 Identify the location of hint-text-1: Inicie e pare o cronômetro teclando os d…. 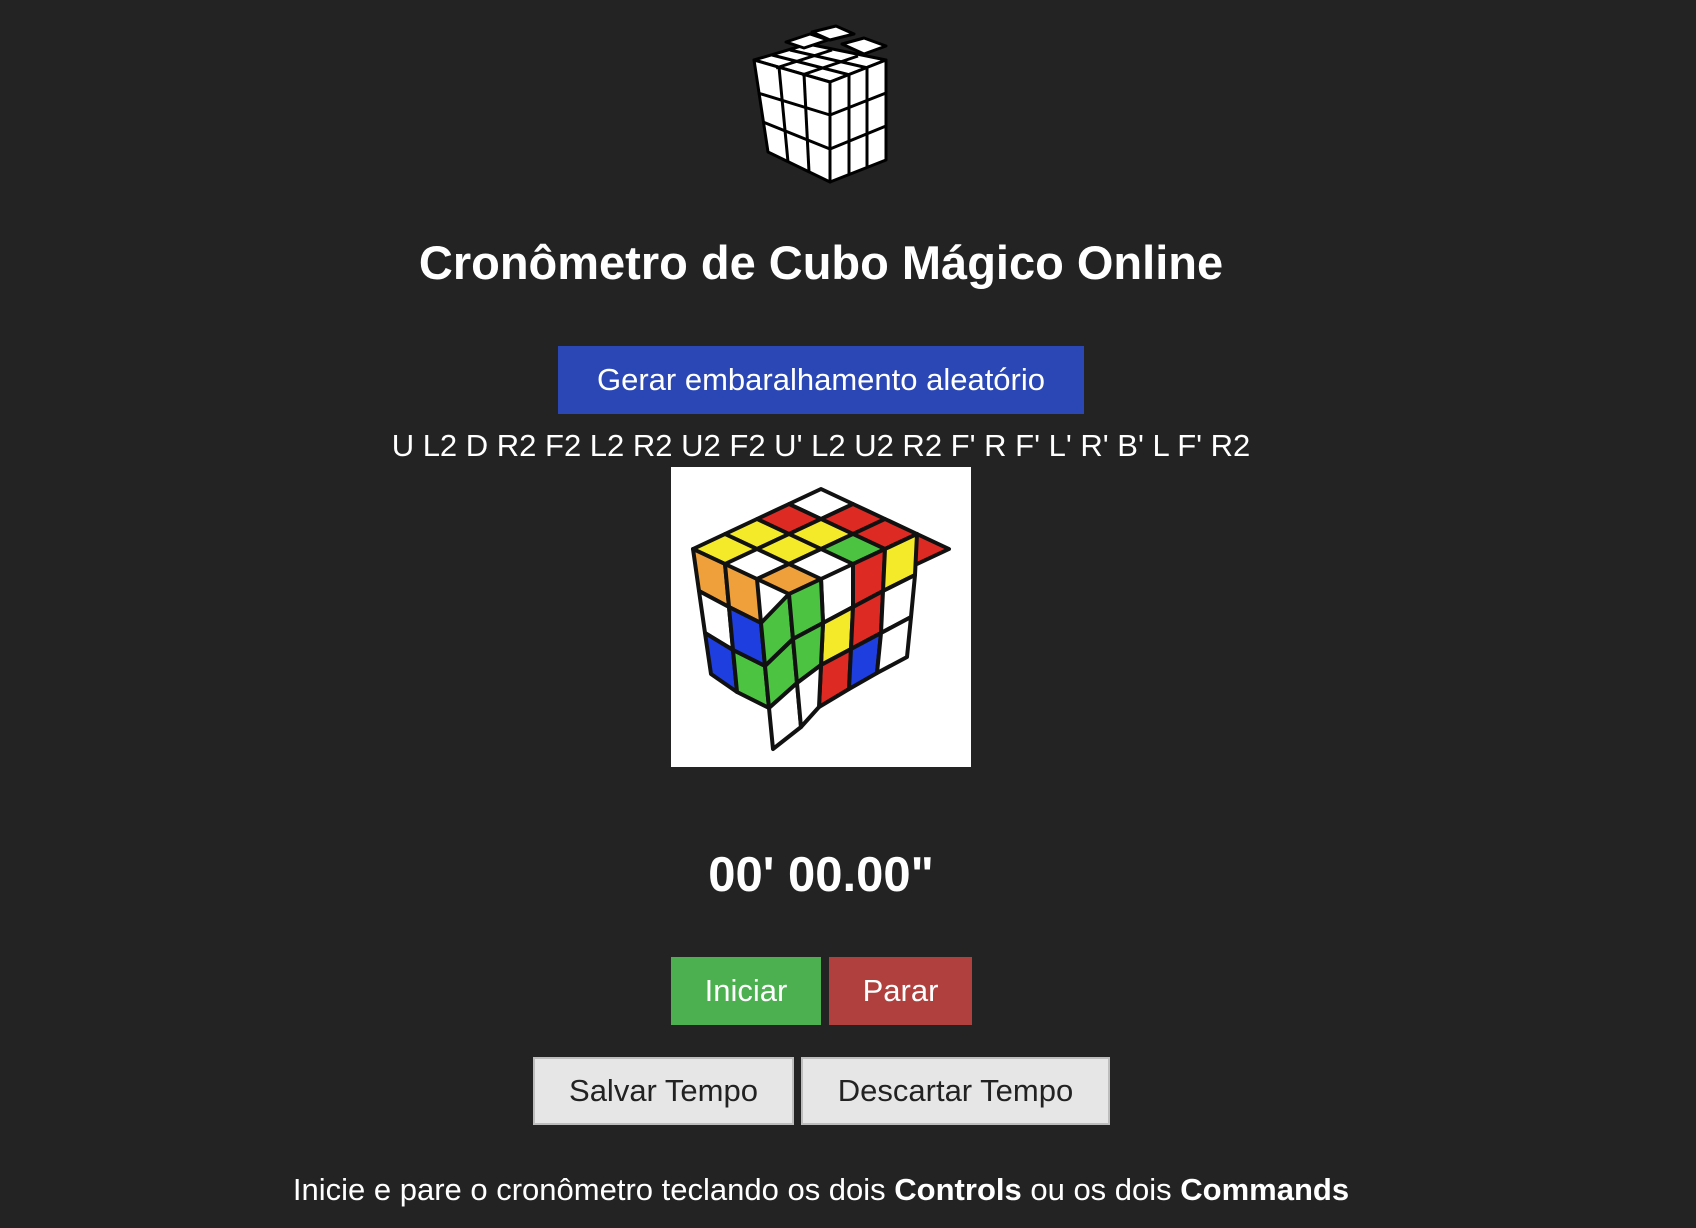
(593, 1189).